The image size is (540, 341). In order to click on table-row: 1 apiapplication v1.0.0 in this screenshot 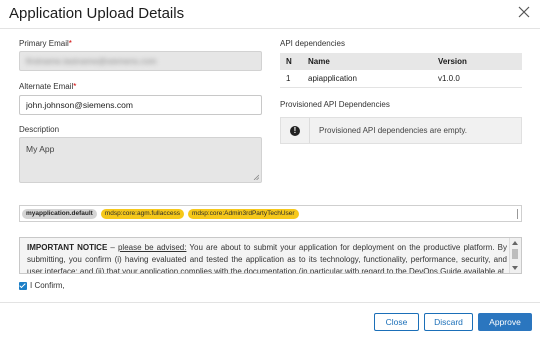, I will do `click(401, 79)`.